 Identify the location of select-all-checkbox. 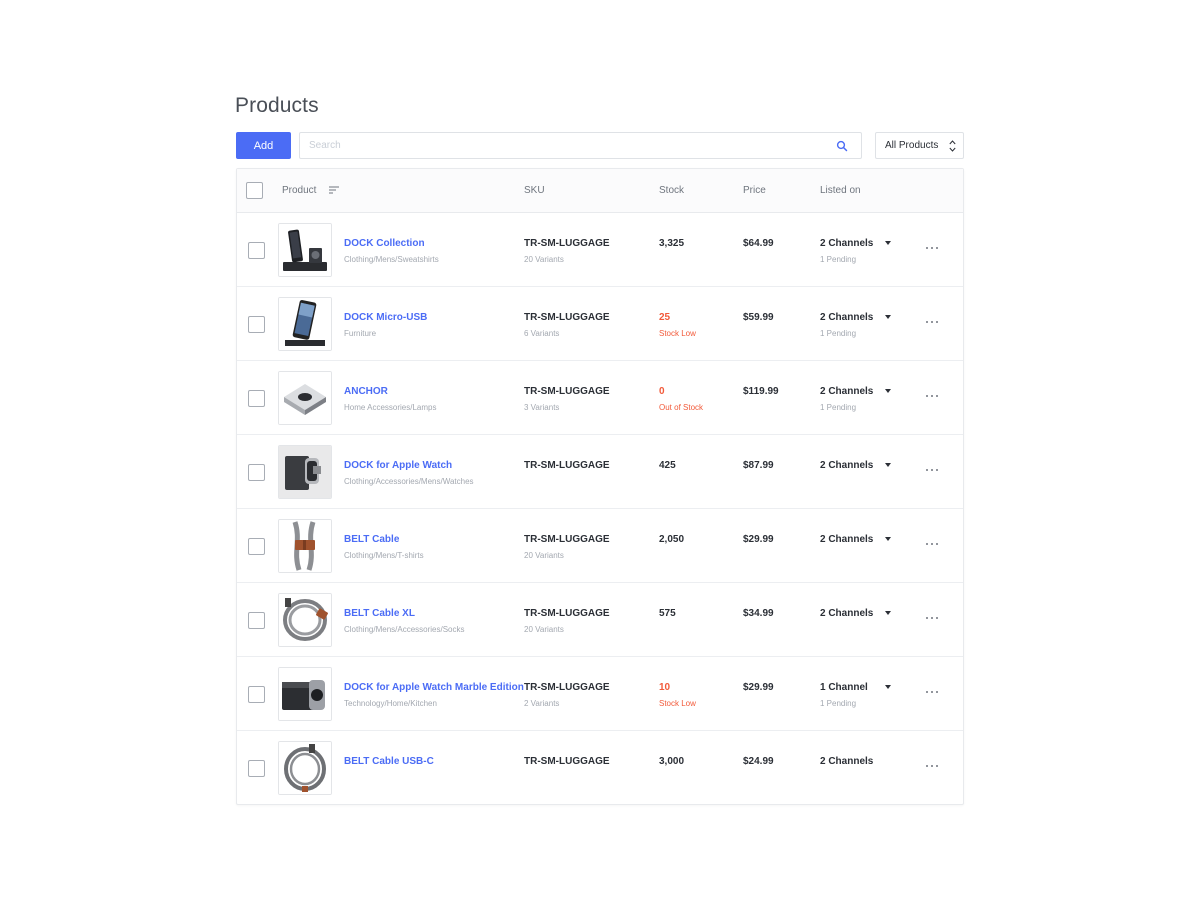
(254, 190).